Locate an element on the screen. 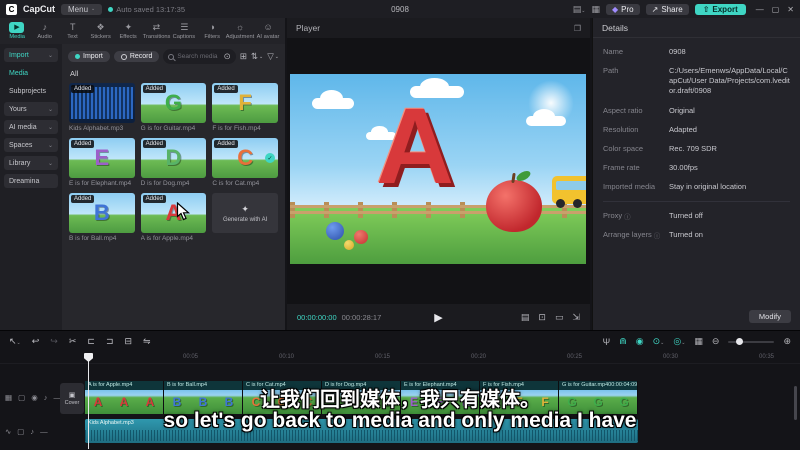 This screenshot has height=450, width=800. video-thumbnail: Added E is located at coordinates (102, 158).